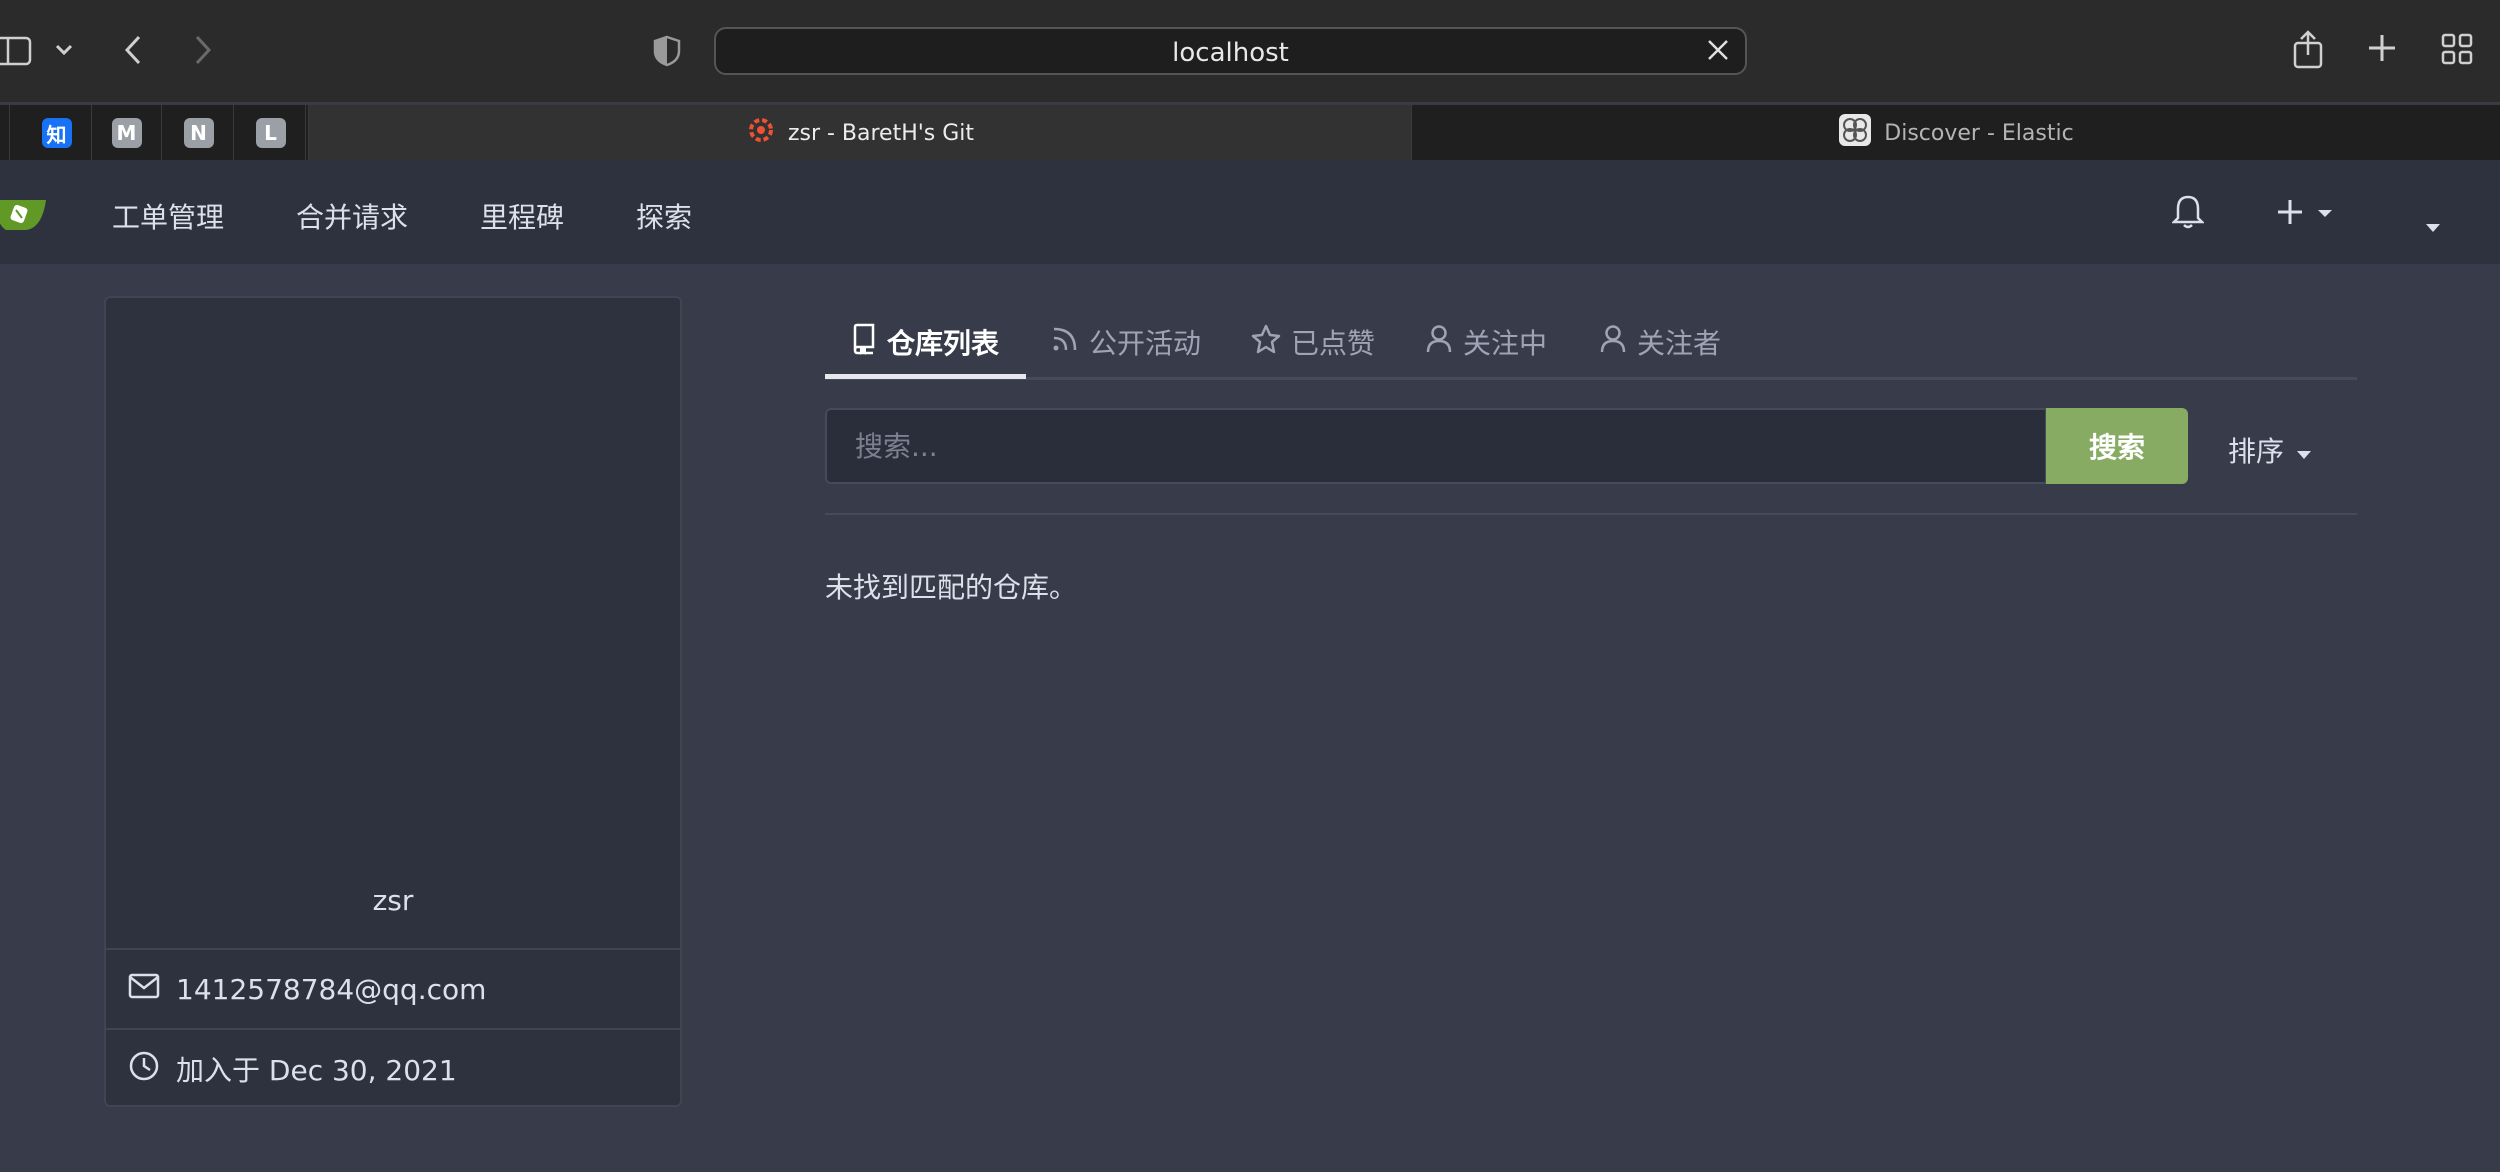 The height and width of the screenshot is (1172, 2500). Describe the element at coordinates (64, 50) in the screenshot. I see `chevron-down-icon` at that location.